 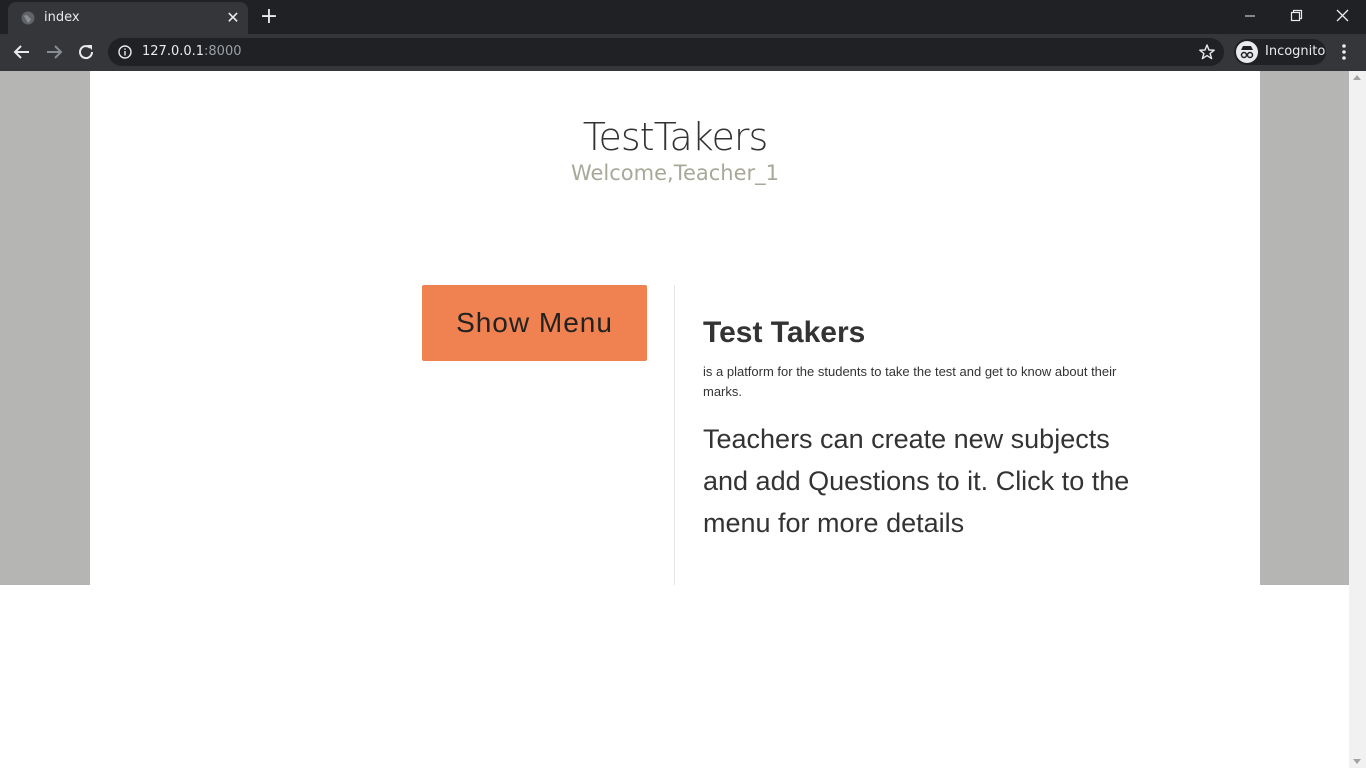 I want to click on incognito-icon, so click(x=1247, y=52).